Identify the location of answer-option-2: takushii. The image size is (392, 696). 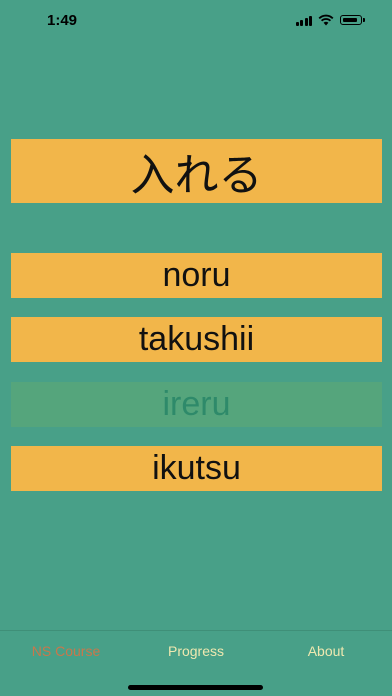
(196, 339).